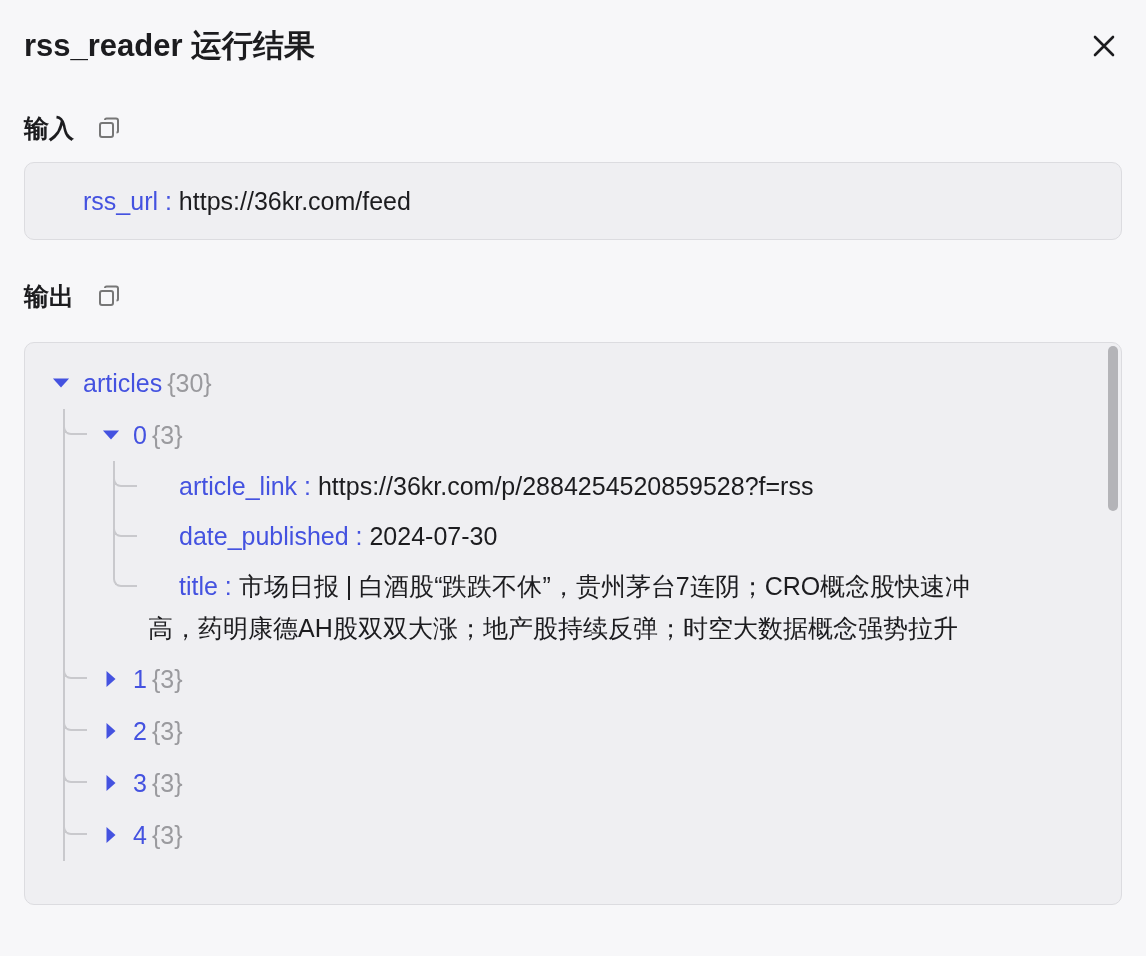  What do you see at coordinates (49, 128) in the screenshot?
I see `section-label: 输入` at bounding box center [49, 128].